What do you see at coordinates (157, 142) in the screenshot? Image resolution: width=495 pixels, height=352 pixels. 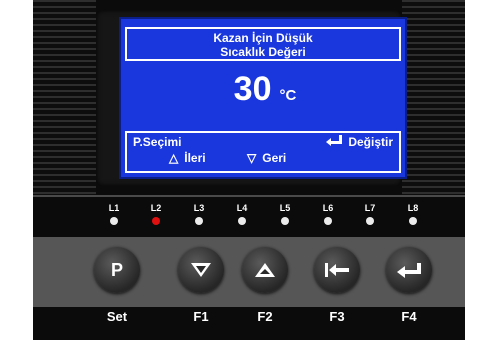 I see `footer-select-text: P.Seçimi` at bounding box center [157, 142].